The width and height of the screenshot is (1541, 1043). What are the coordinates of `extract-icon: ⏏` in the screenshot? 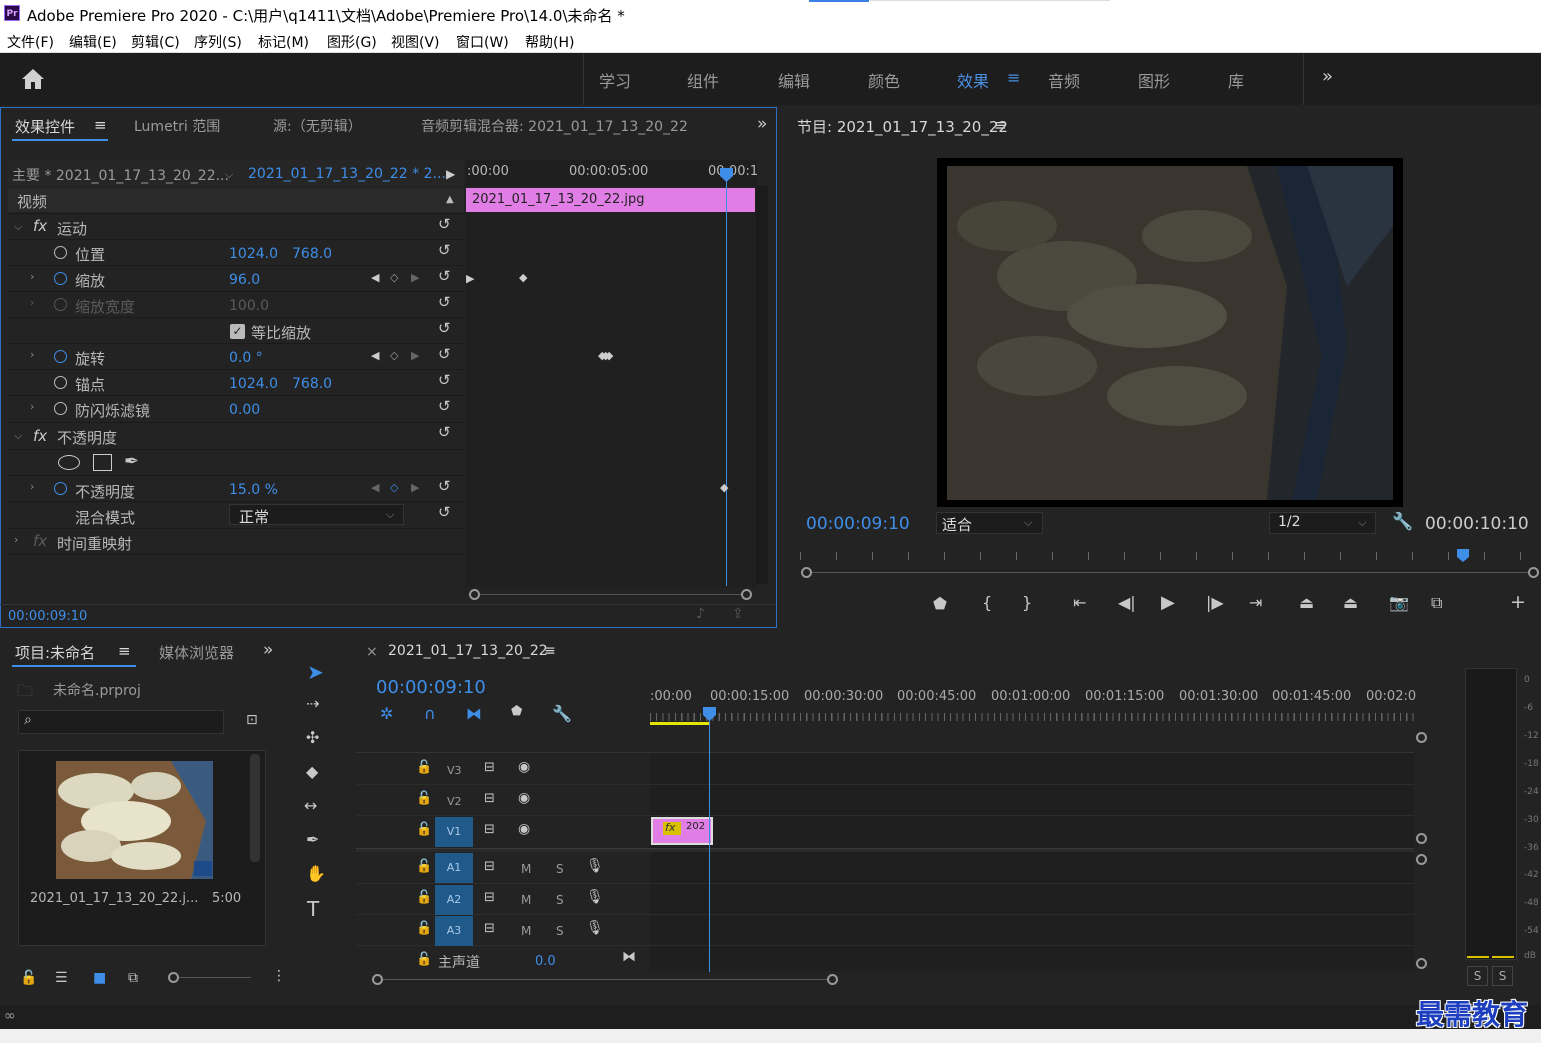 It's located at (1350, 602).